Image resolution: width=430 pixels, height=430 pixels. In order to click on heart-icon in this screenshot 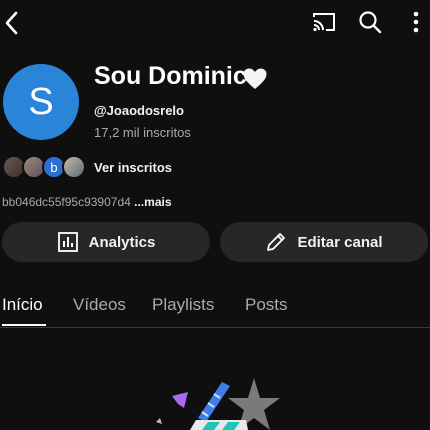, I will do `click(255, 79)`.